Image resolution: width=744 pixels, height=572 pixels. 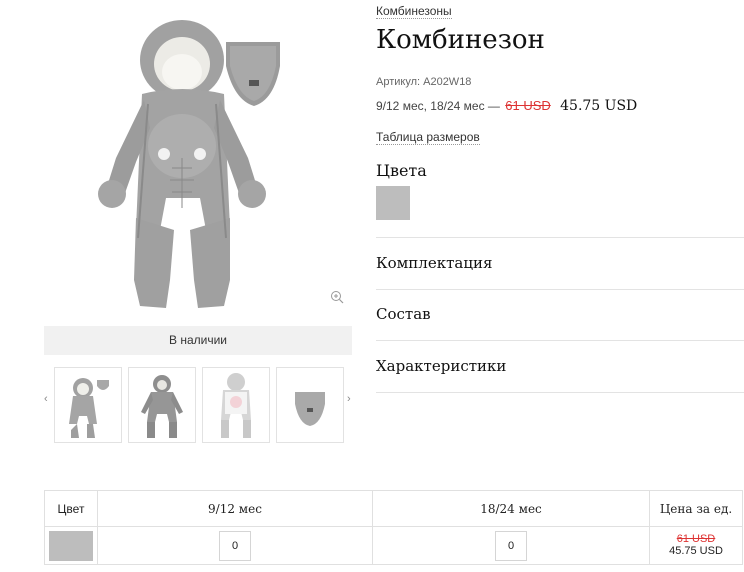 I want to click on header-size-2: 18/24 мес, so click(x=511, y=508).